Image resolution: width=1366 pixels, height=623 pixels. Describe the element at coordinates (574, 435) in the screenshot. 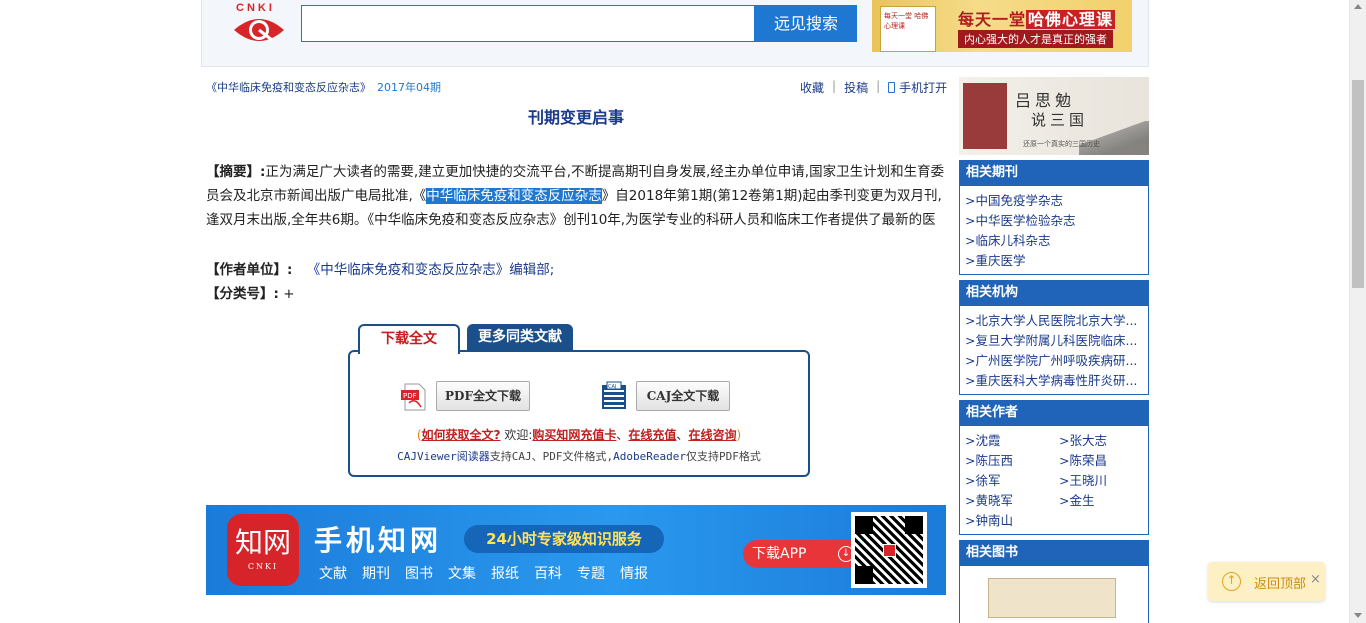

I see `buy-card-link: 购买知网充值卡` at that location.